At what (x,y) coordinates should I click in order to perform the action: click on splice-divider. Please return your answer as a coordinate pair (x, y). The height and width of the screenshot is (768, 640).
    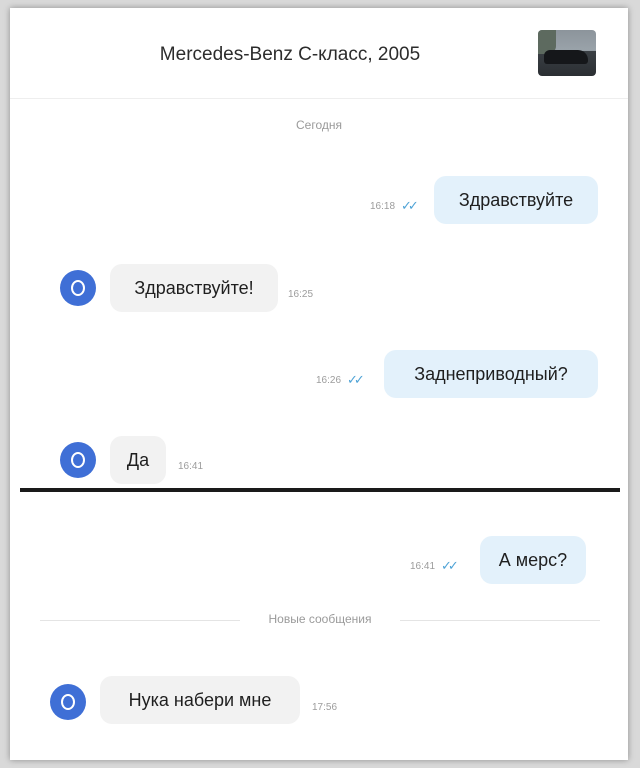
    Looking at the image, I should click on (320, 490).